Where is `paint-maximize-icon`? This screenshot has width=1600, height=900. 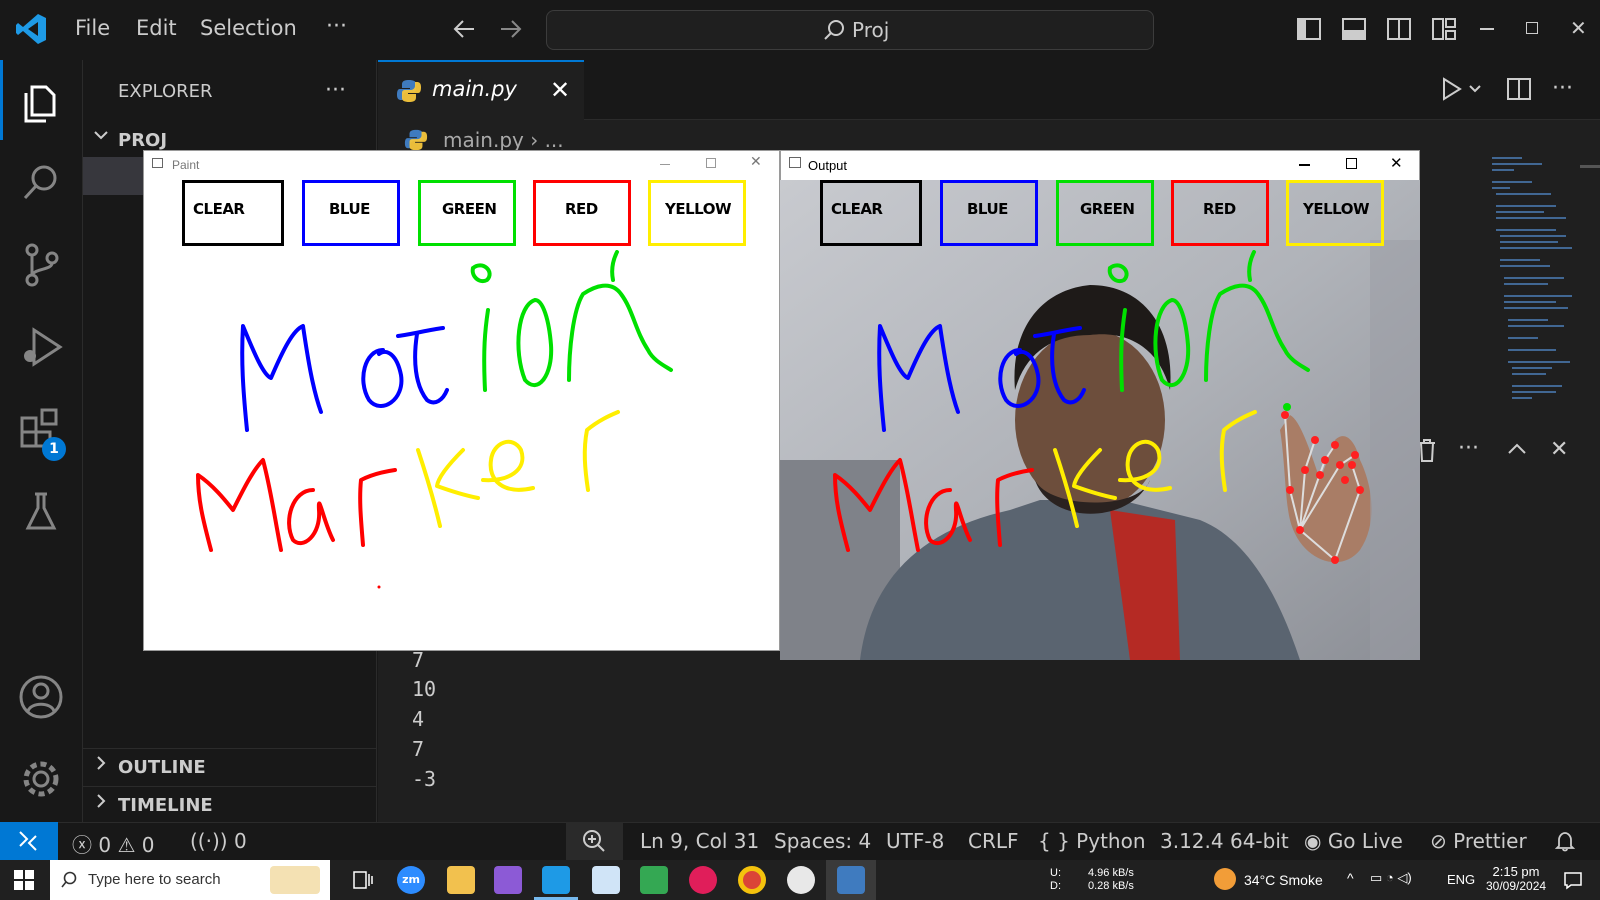 paint-maximize-icon is located at coordinates (711, 163).